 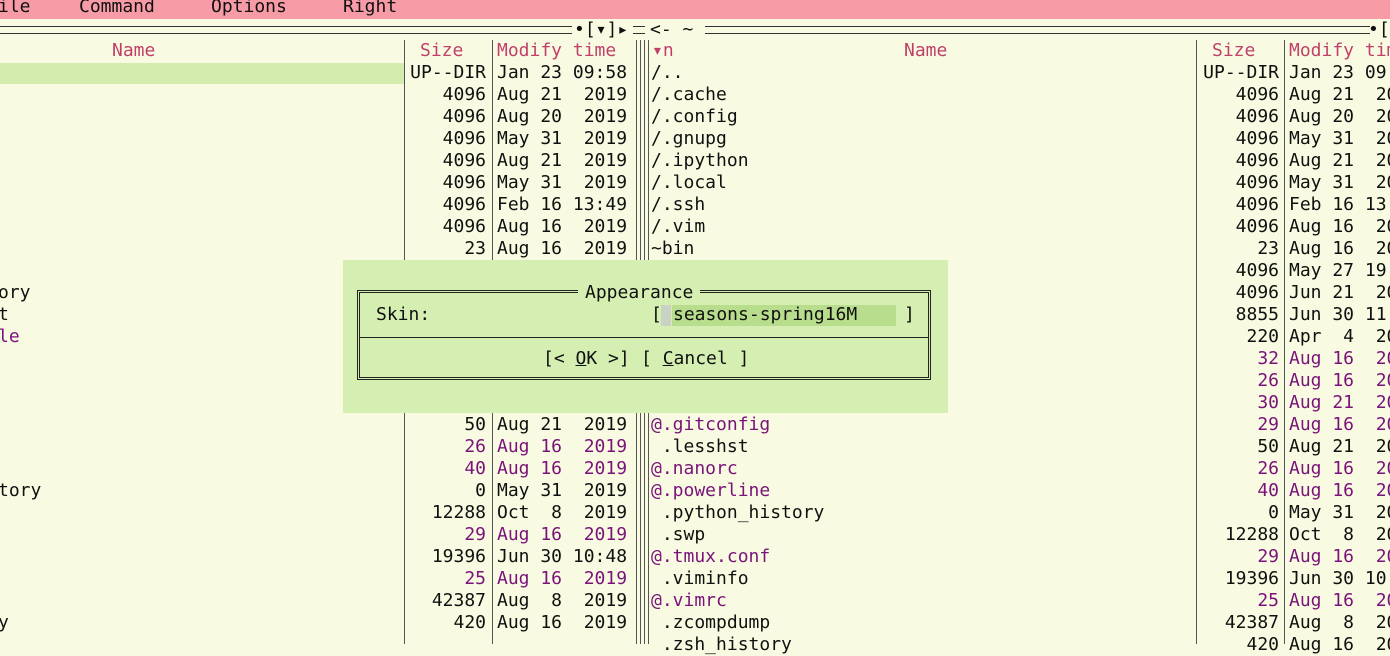 What do you see at coordinates (562, 160) in the screenshot?
I see `left-file-date: Aug 21 2019` at bounding box center [562, 160].